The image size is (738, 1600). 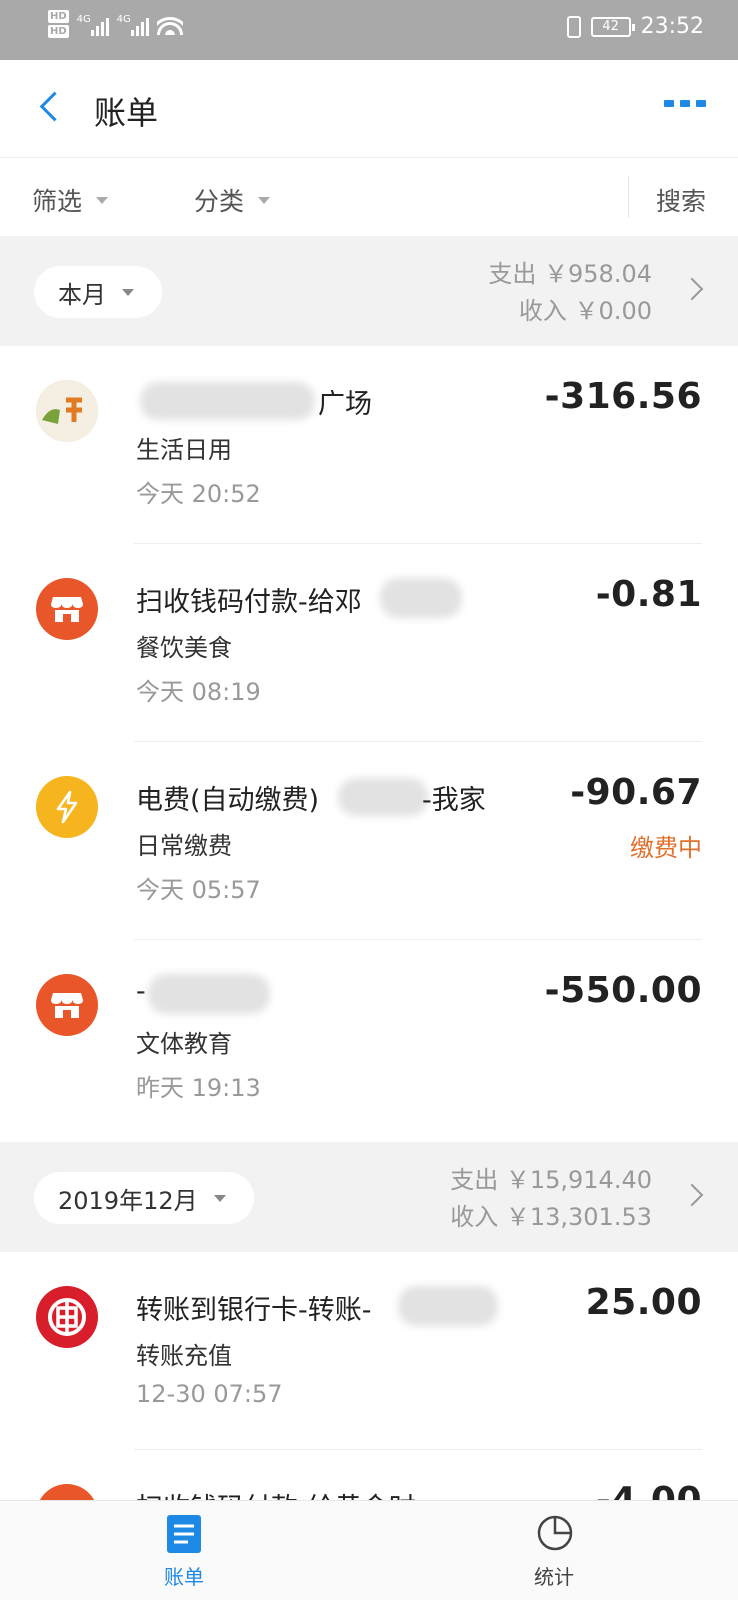 What do you see at coordinates (551, 1180) in the screenshot?
I see `month-expense: 支出 ￥15,914.40` at bounding box center [551, 1180].